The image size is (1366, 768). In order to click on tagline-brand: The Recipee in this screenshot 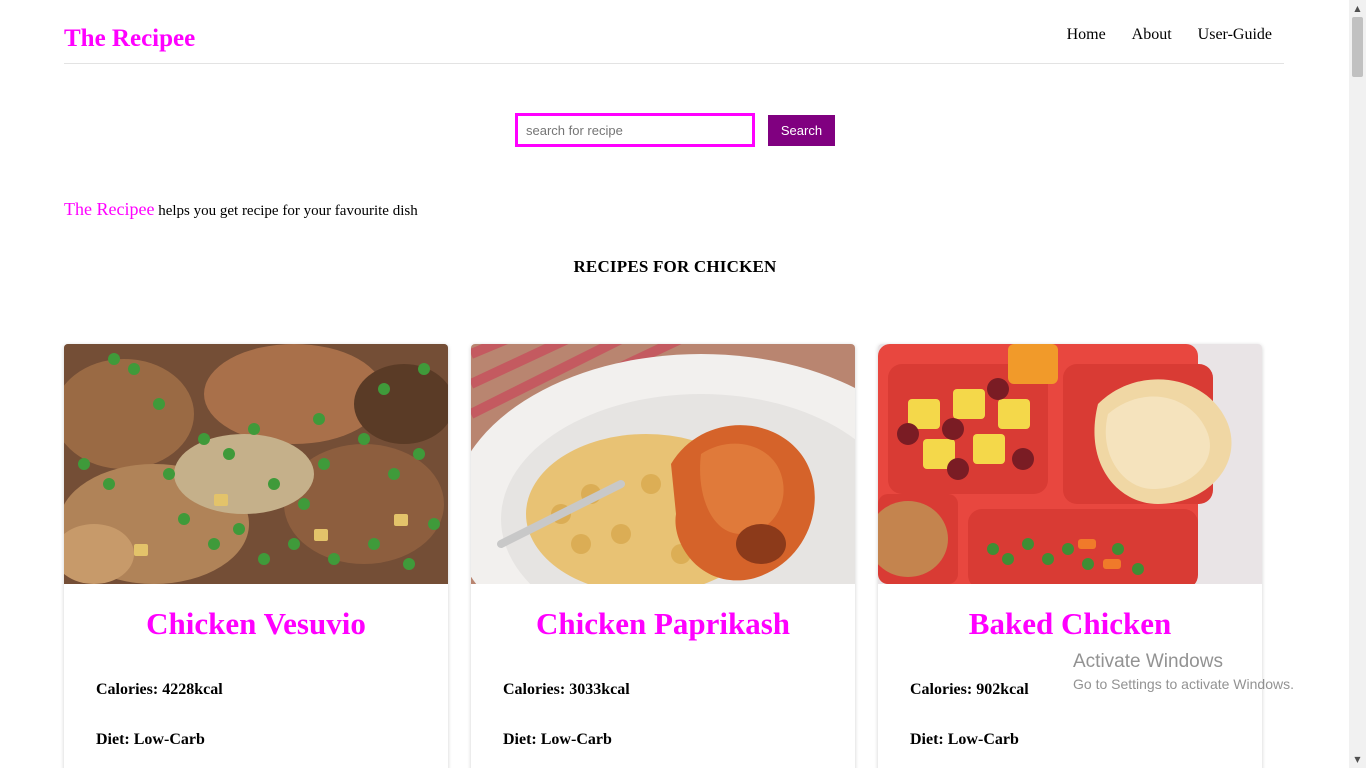, I will do `click(109, 209)`.